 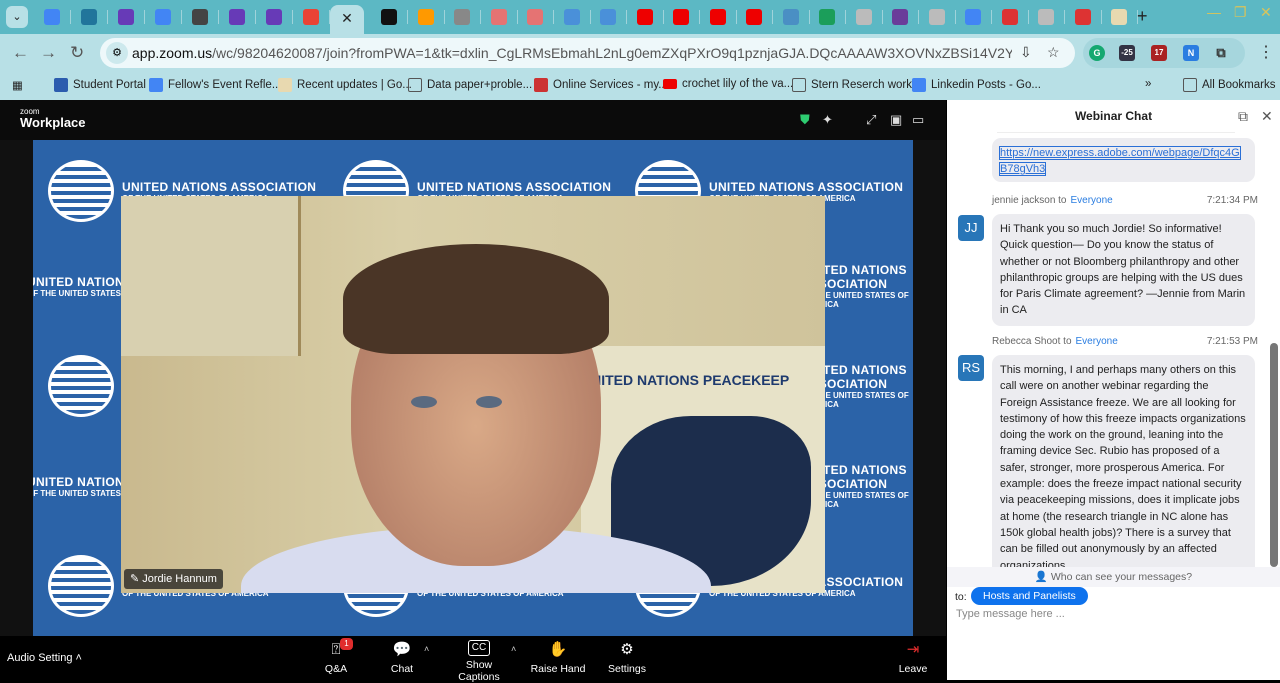 What do you see at coordinates (1266, 12) in the screenshot?
I see `close-window-icon: ✕` at bounding box center [1266, 12].